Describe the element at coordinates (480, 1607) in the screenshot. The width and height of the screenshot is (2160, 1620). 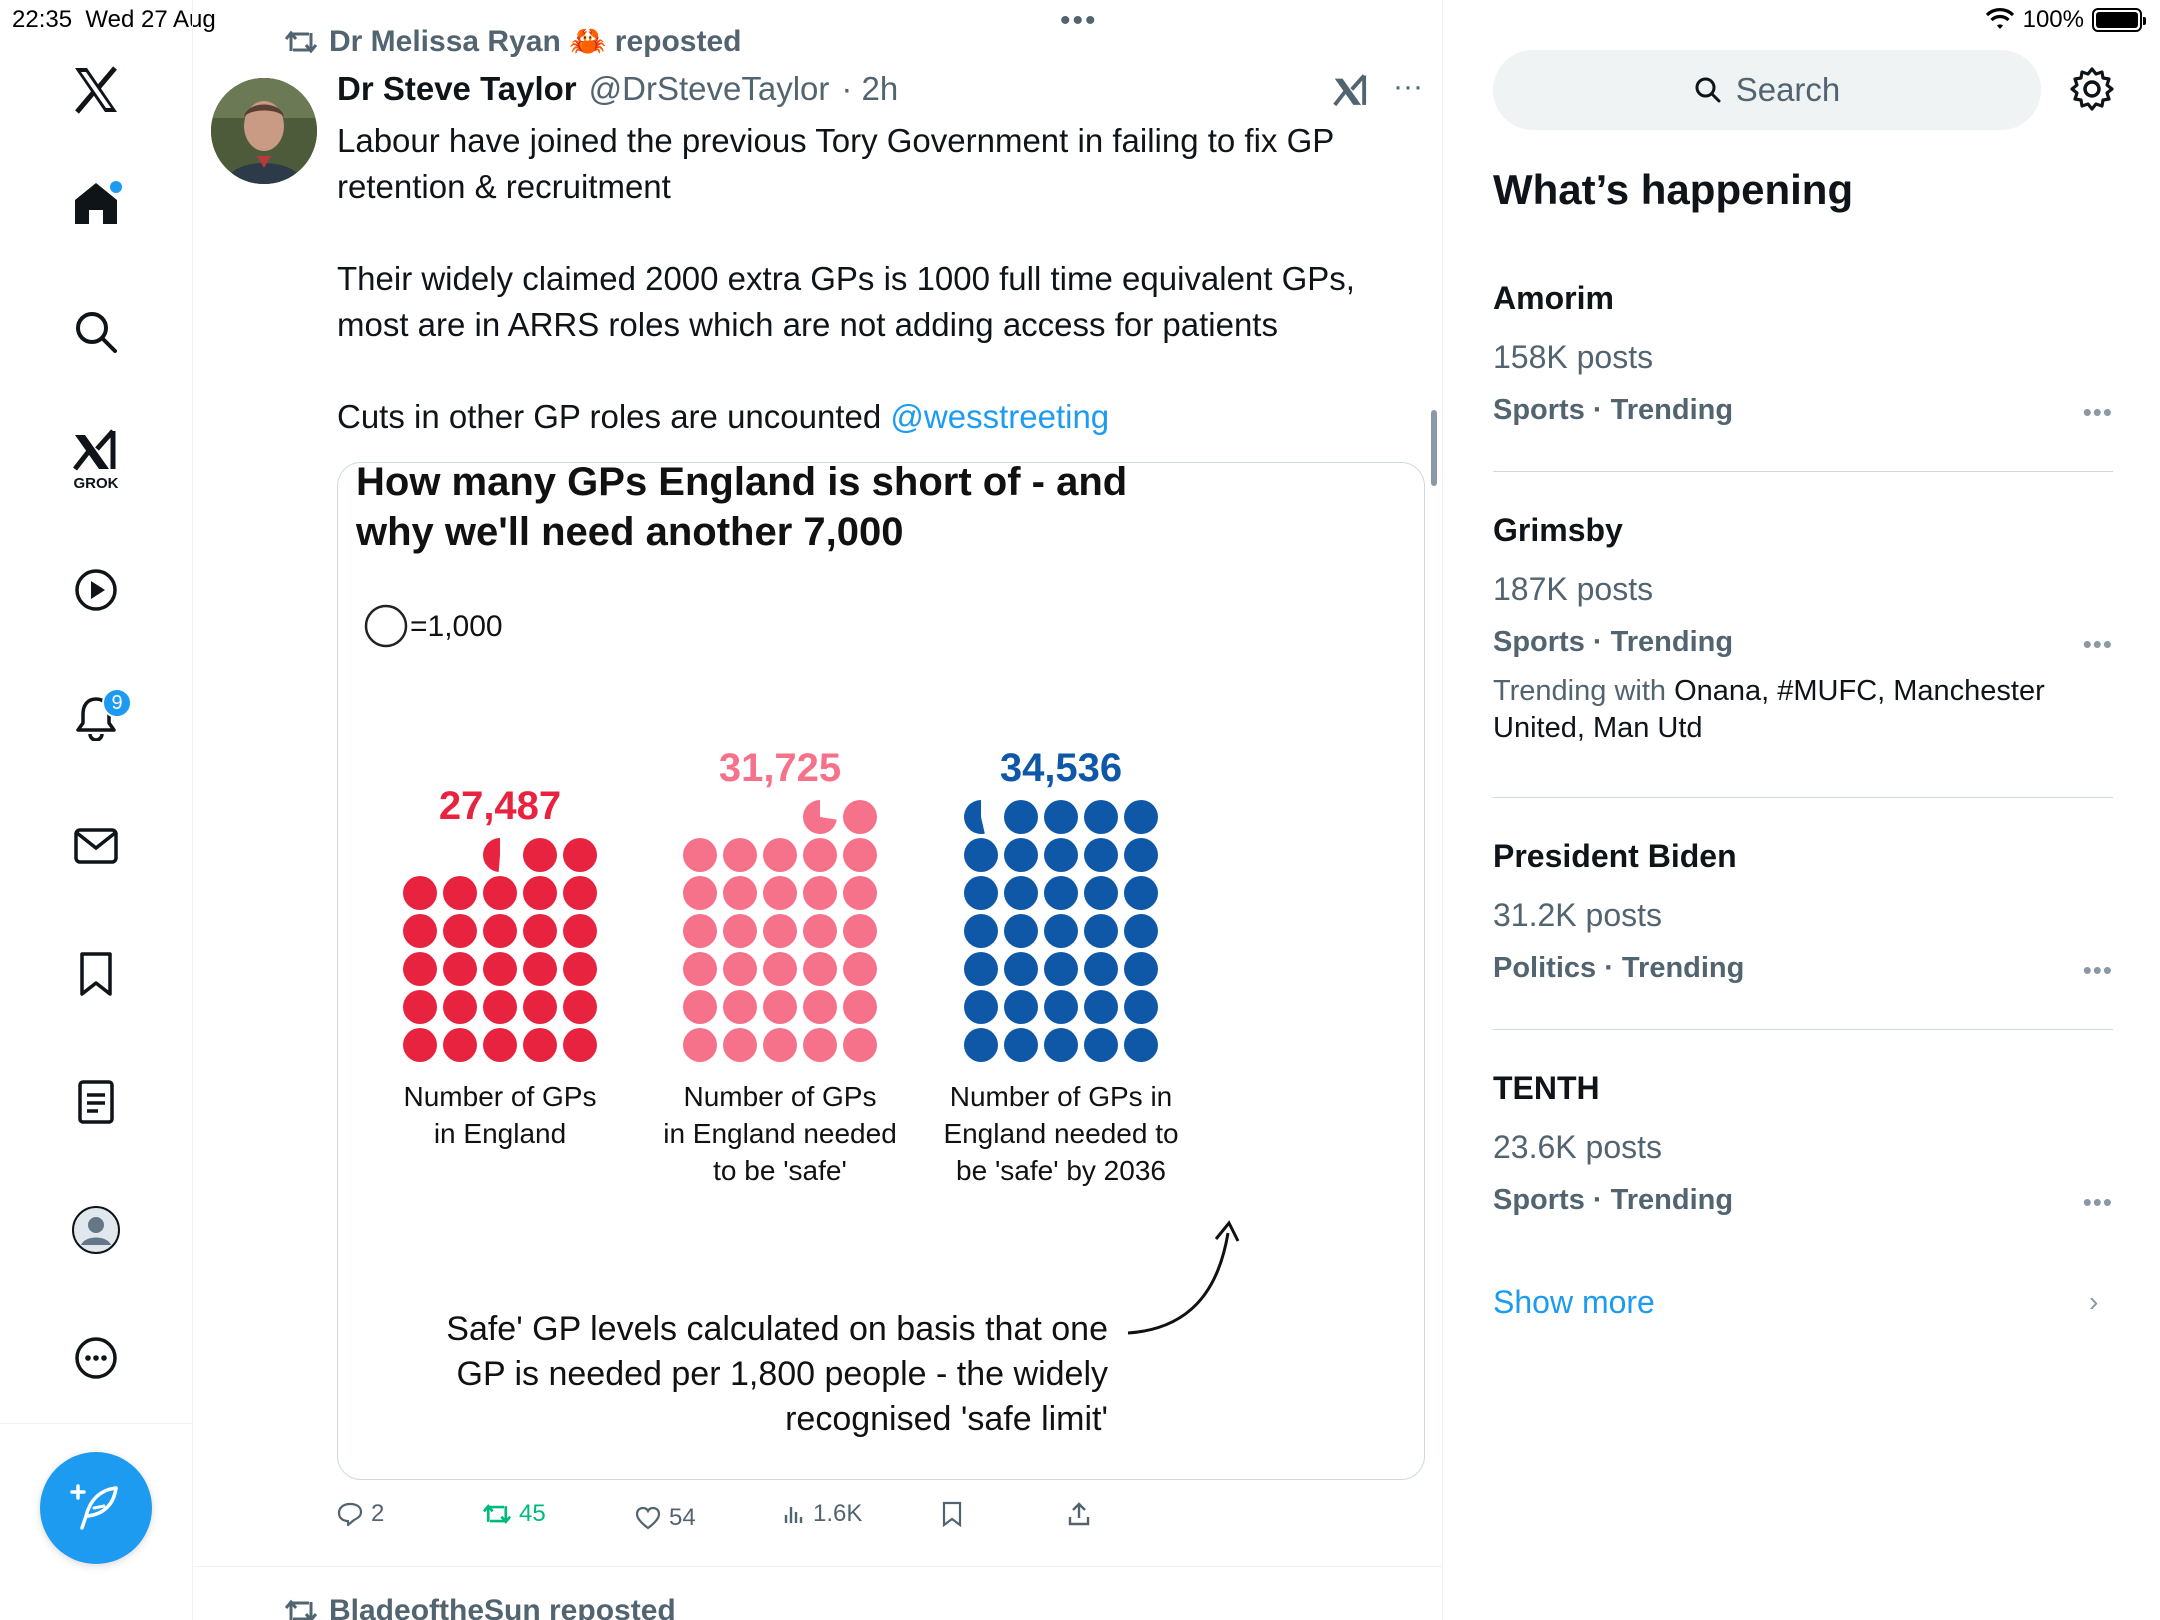
I see `next-repost-context: BladeoftheSun reposted` at that location.